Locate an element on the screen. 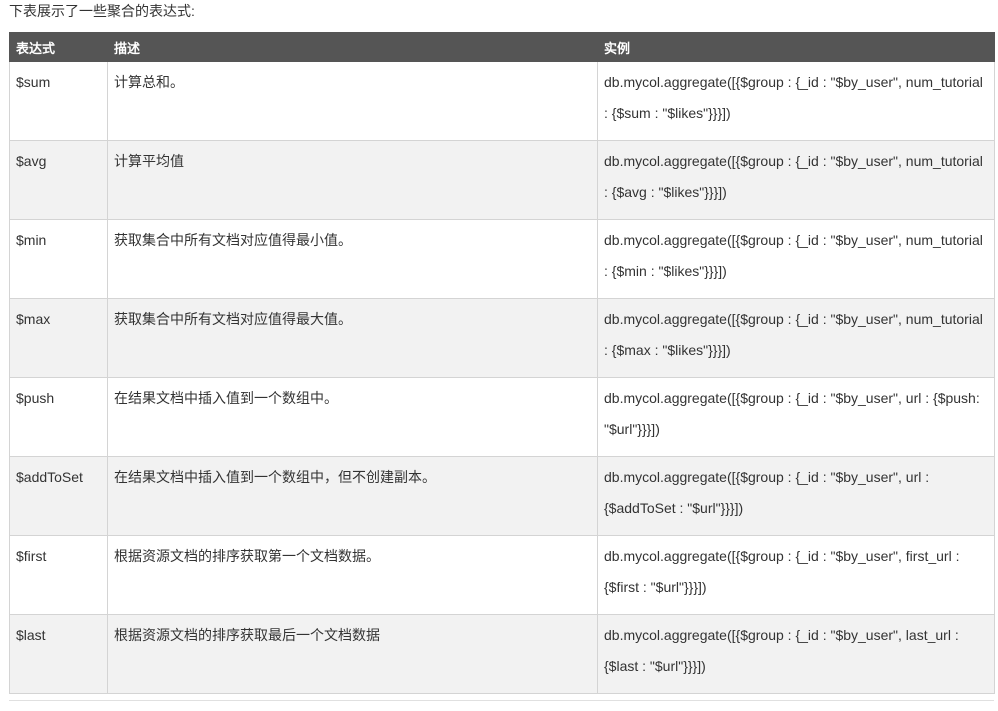  cell-expression: $first is located at coordinates (58, 575).